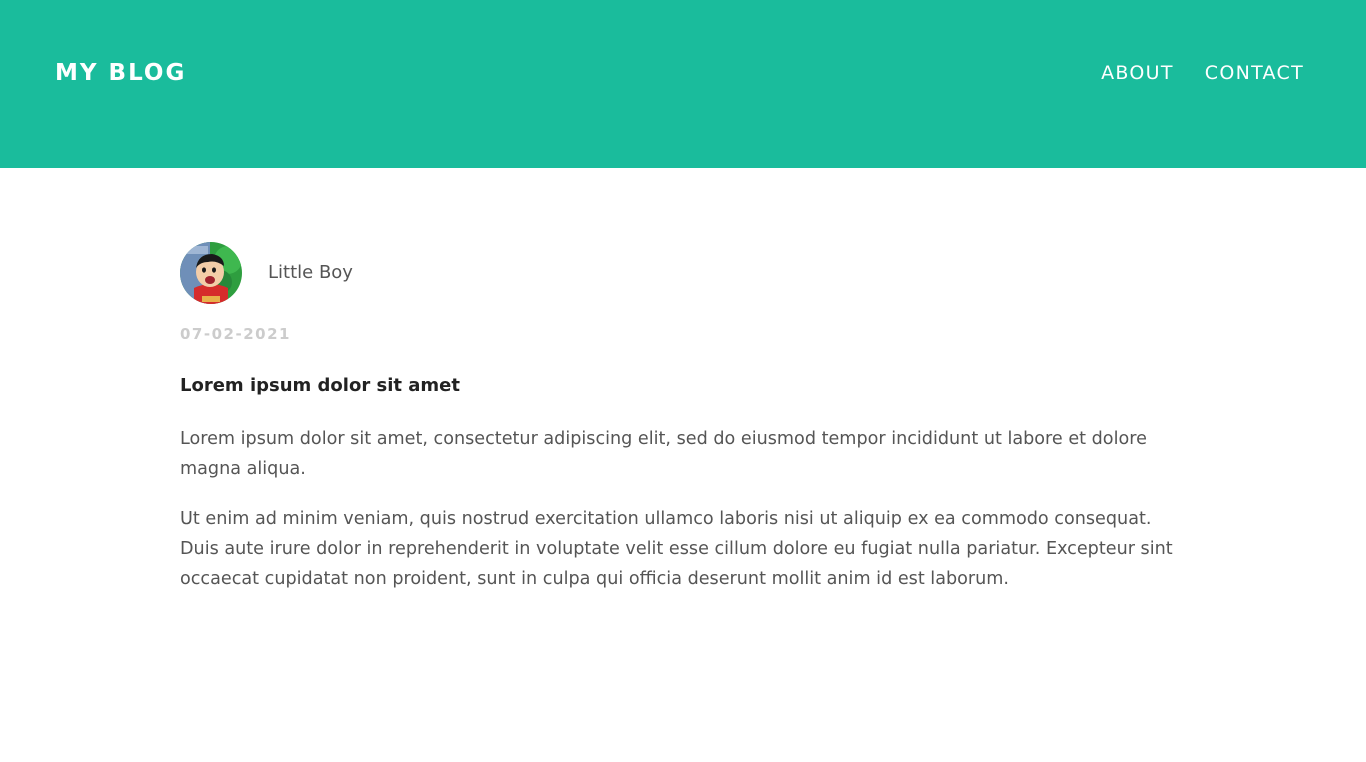 This screenshot has height=762, width=1366. I want to click on cartoon-boy-avatar-icon, so click(211, 273).